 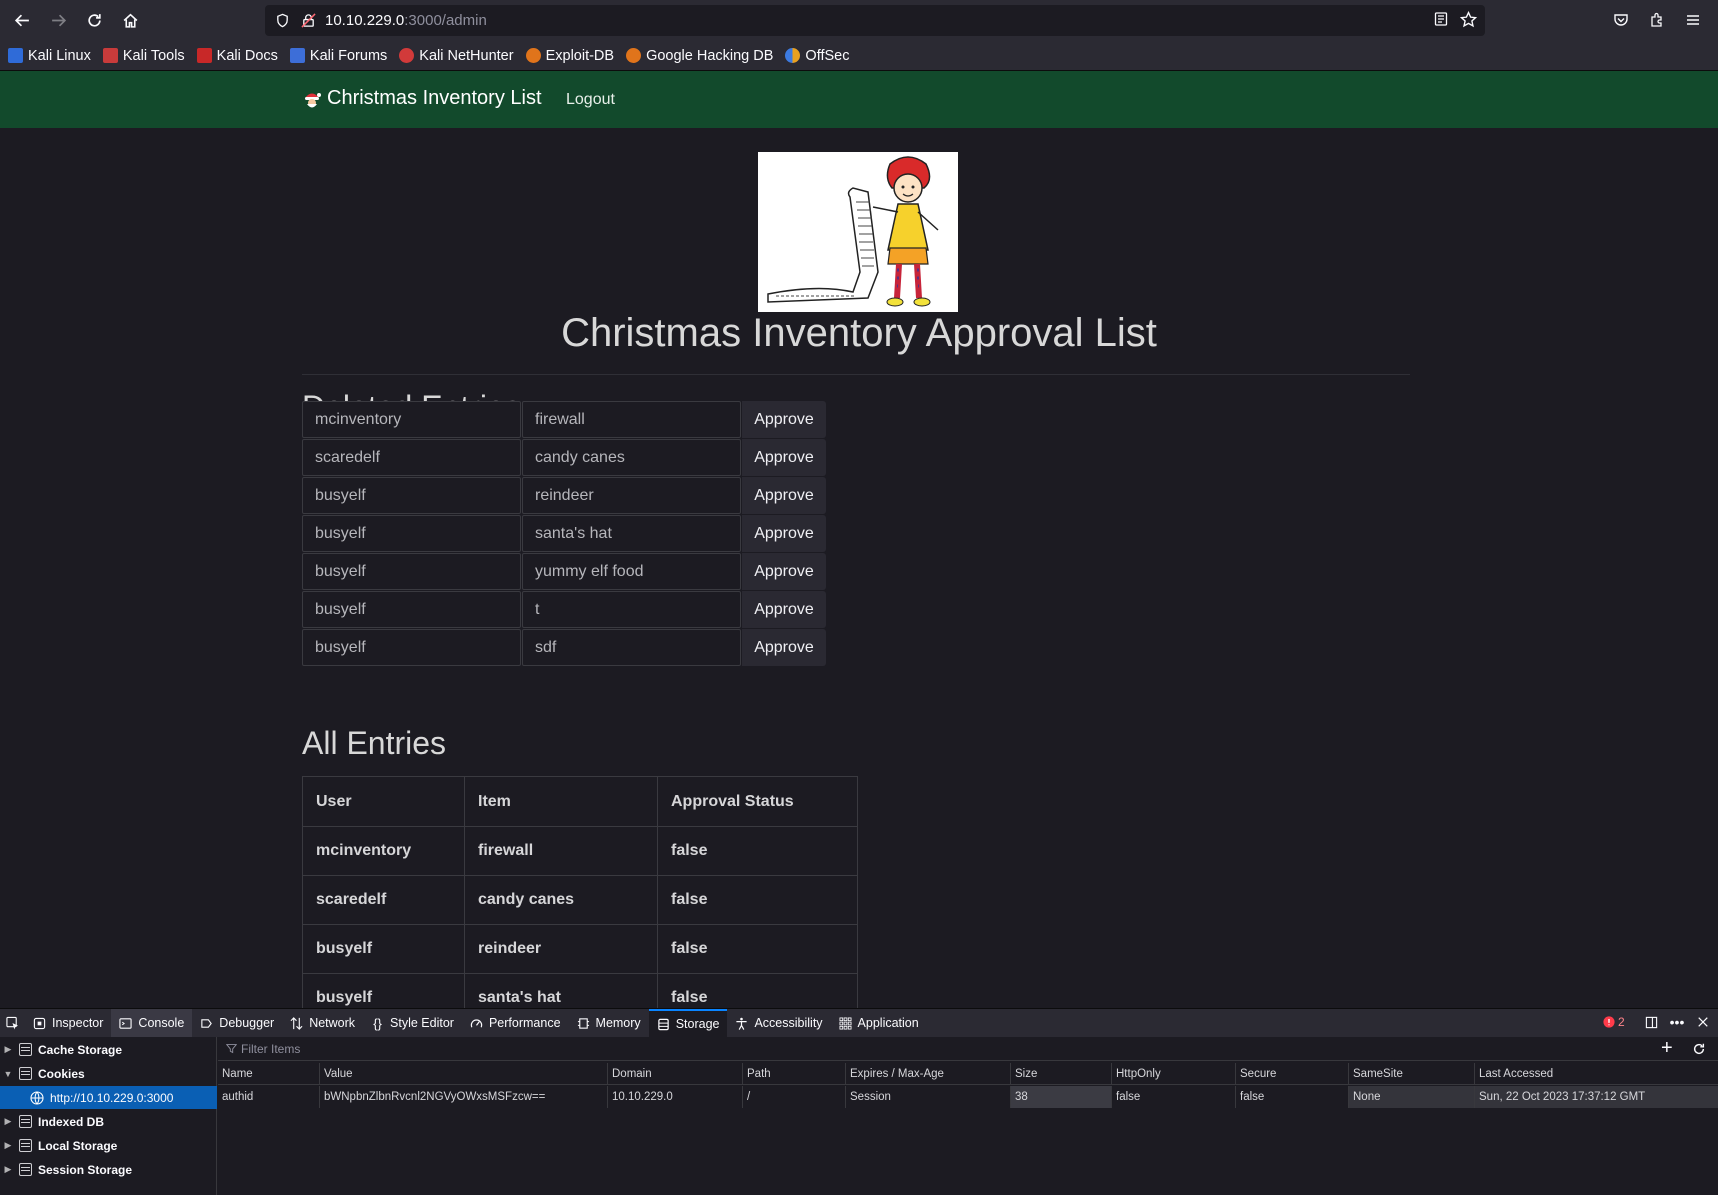 I want to click on cookie-domain: 10.10.229.0, so click(x=674, y=1097).